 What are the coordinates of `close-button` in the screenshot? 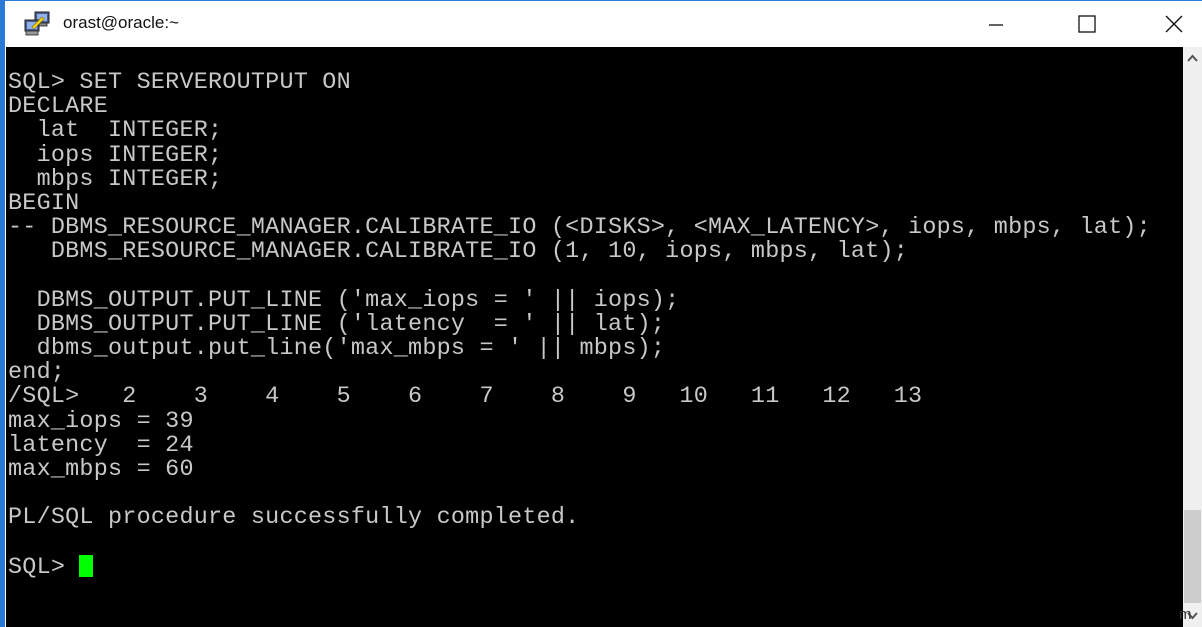 It's located at (1174, 24).